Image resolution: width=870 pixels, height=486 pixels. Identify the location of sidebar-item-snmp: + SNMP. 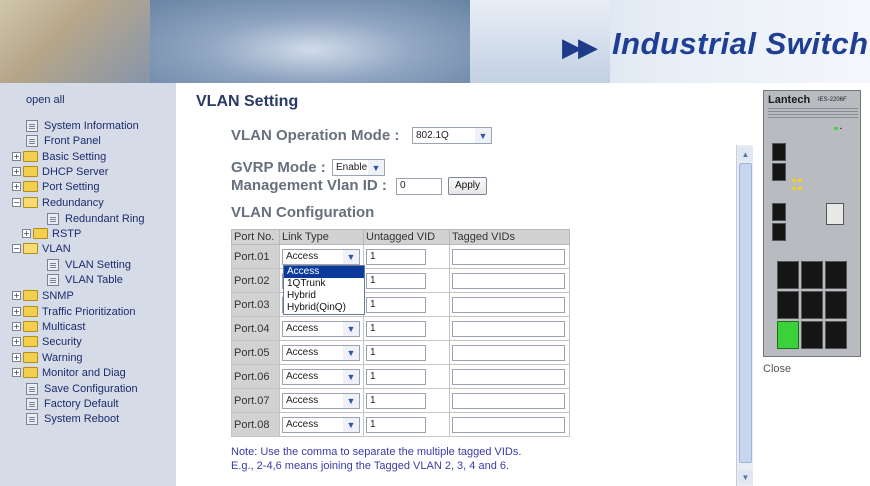
(43, 295).